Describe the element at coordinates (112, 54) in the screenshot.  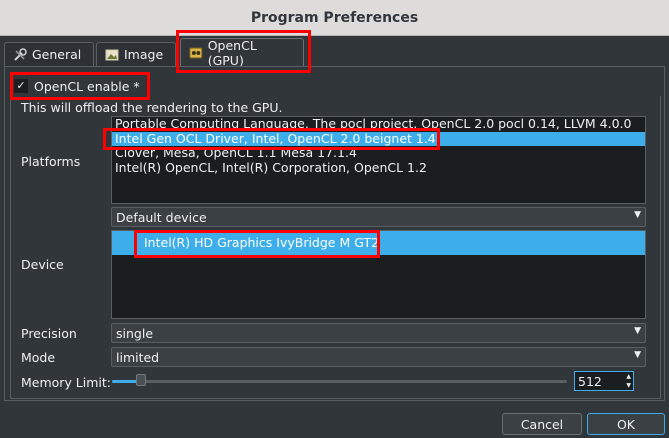
I see `image-icon` at that location.